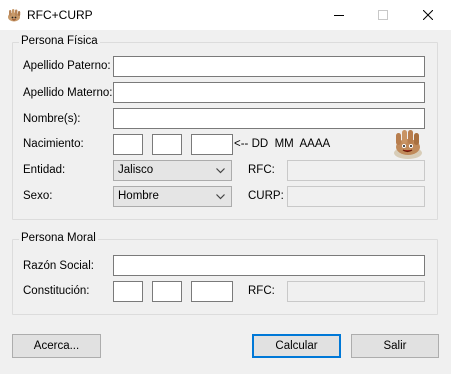 Image resolution: width=451 pixels, height=374 pixels. What do you see at coordinates (58, 238) in the screenshot?
I see `persona-moral-legend: Persona Moral` at bounding box center [58, 238].